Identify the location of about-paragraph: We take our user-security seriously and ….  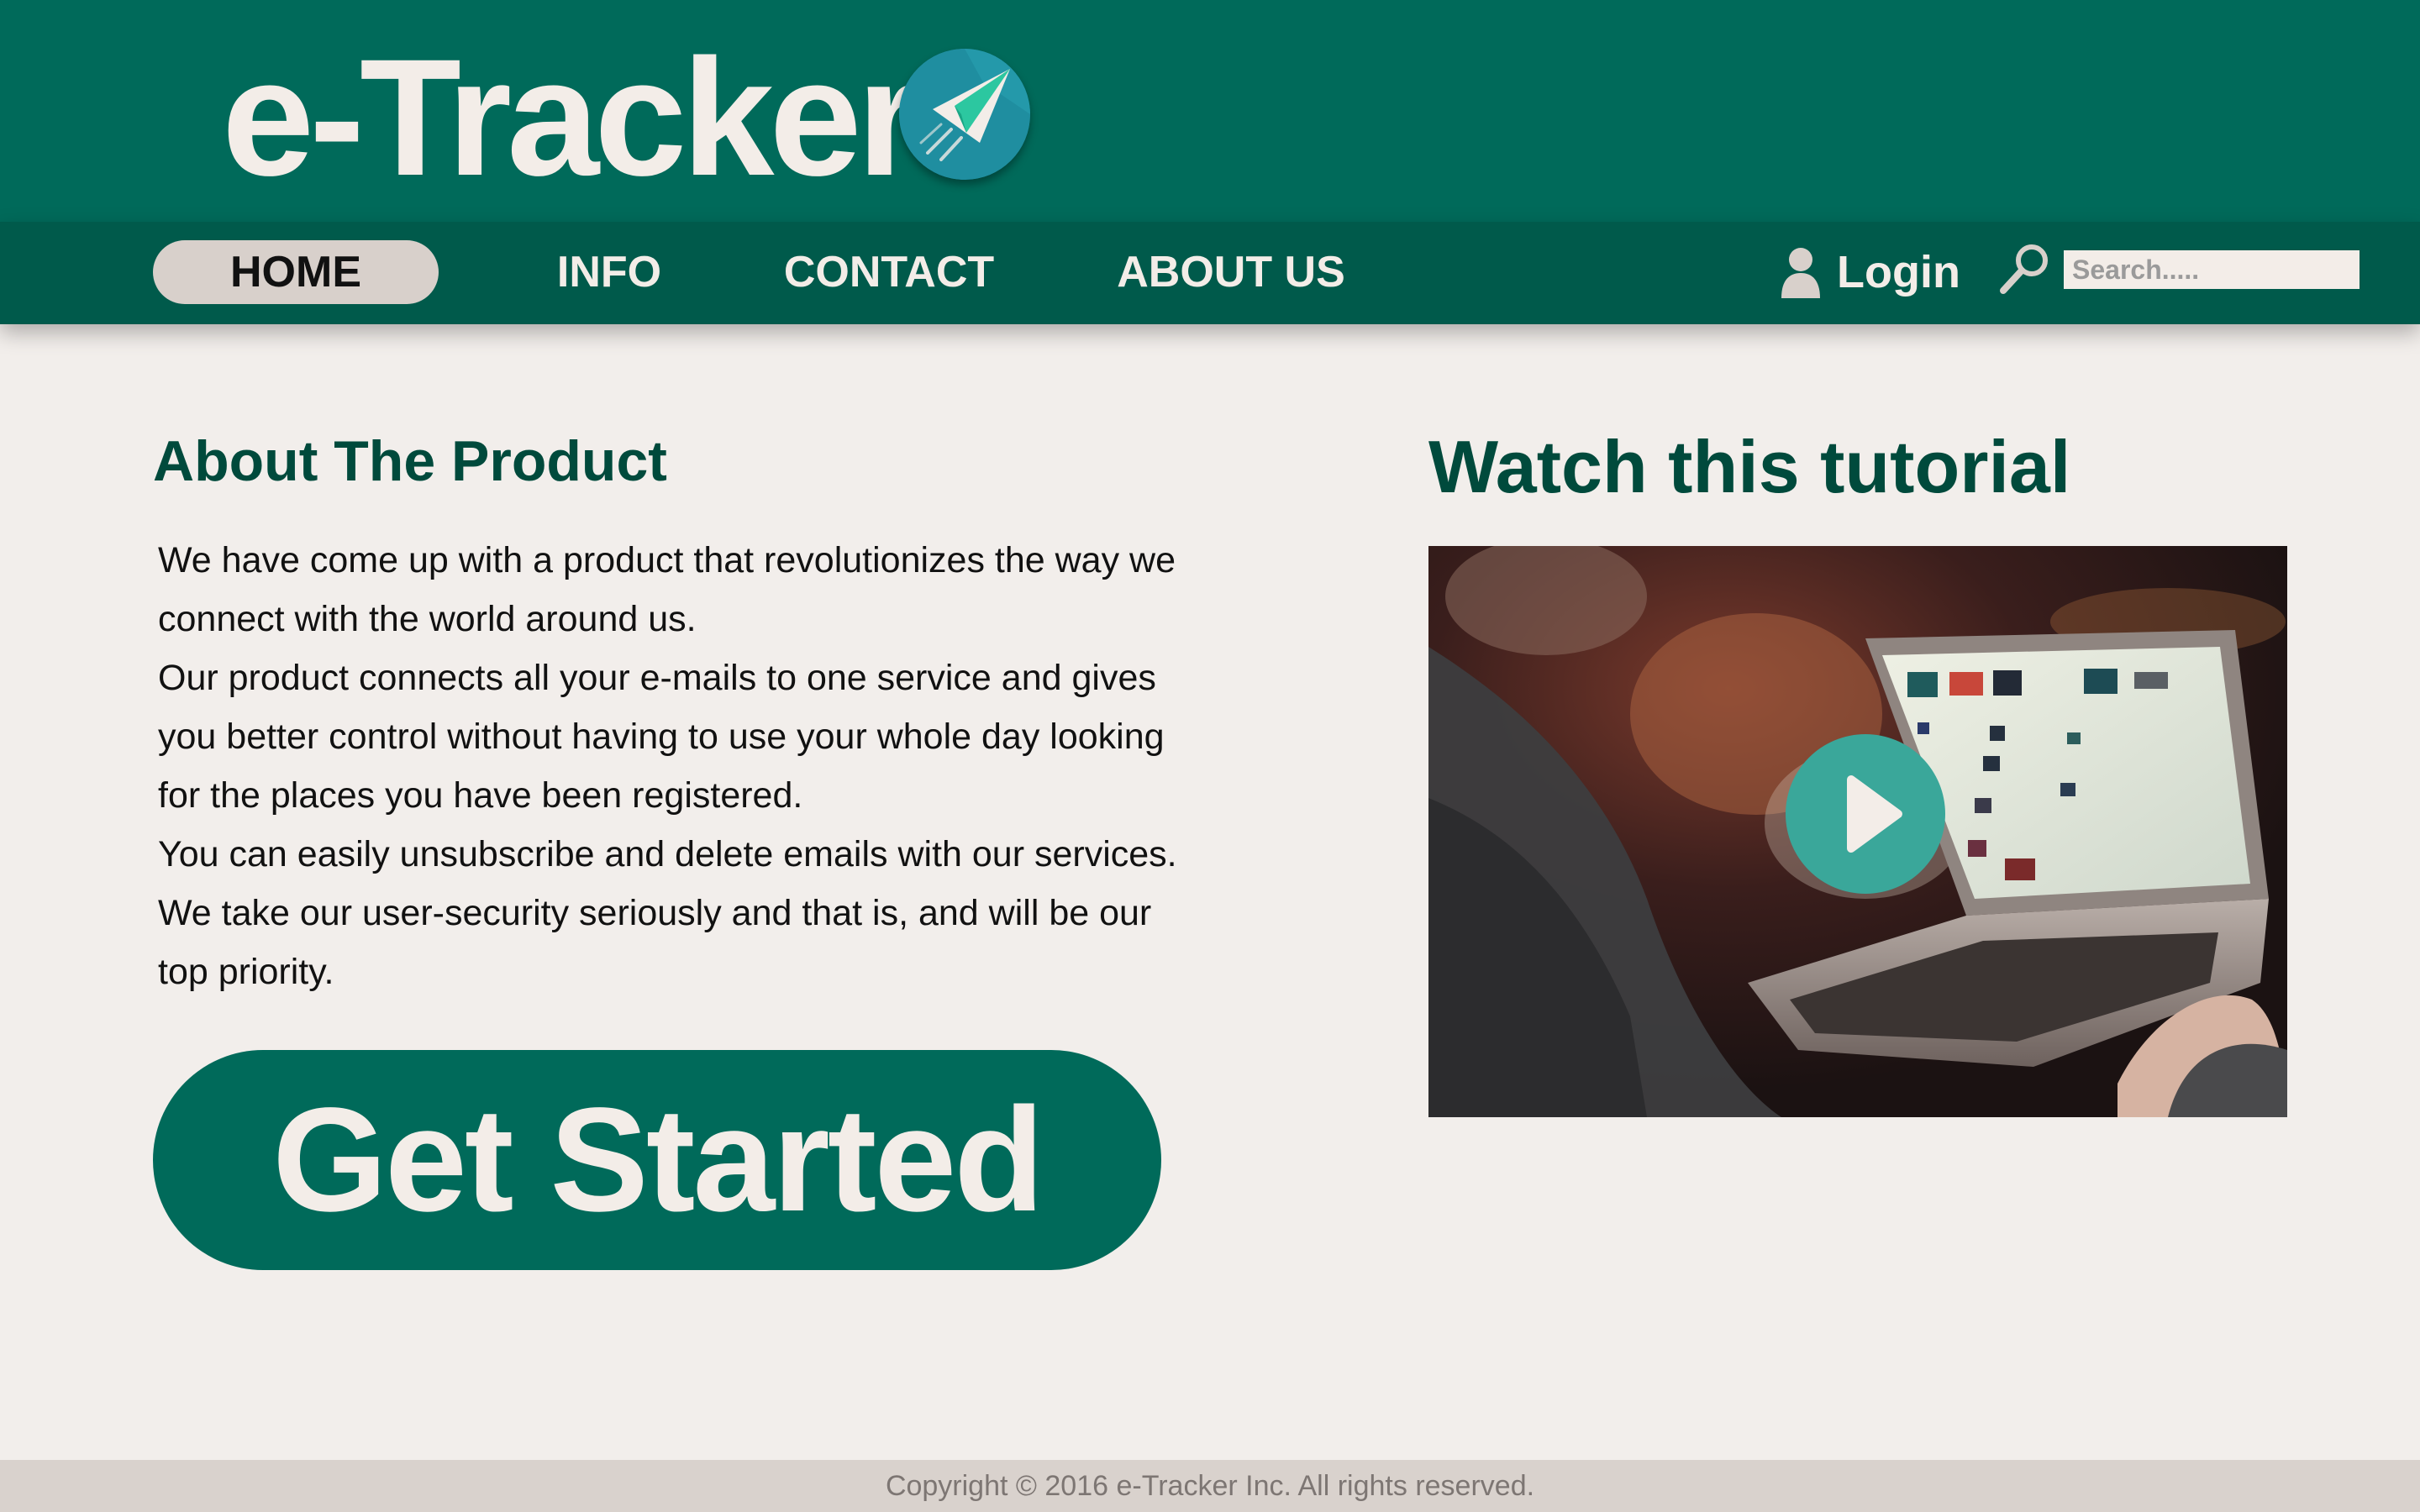
(655, 942).